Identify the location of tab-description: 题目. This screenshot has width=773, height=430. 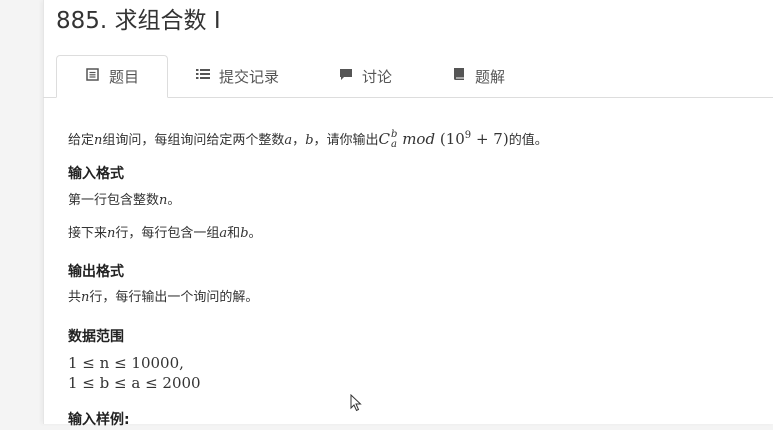
(112, 76).